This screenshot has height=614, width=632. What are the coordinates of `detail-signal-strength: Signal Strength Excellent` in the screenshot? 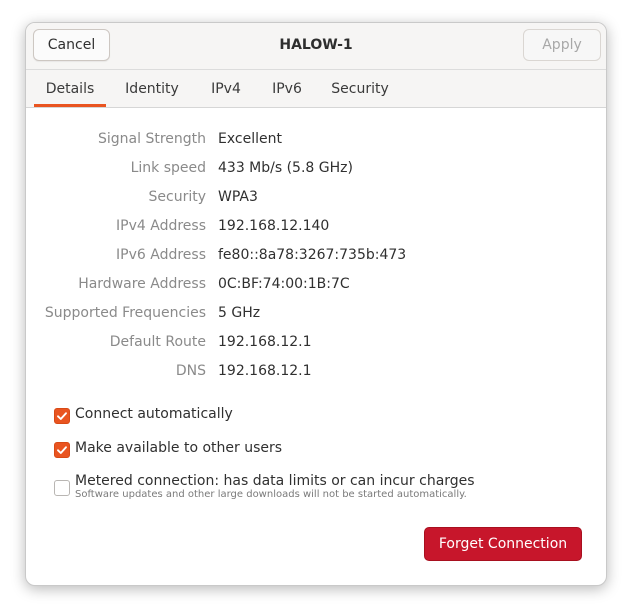 It's located at (316, 141).